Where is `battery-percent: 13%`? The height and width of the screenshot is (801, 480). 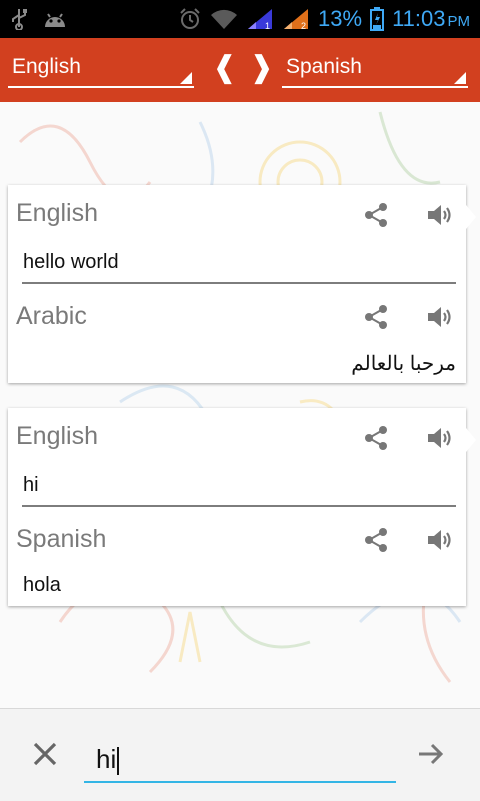 battery-percent: 13% is located at coordinates (340, 18).